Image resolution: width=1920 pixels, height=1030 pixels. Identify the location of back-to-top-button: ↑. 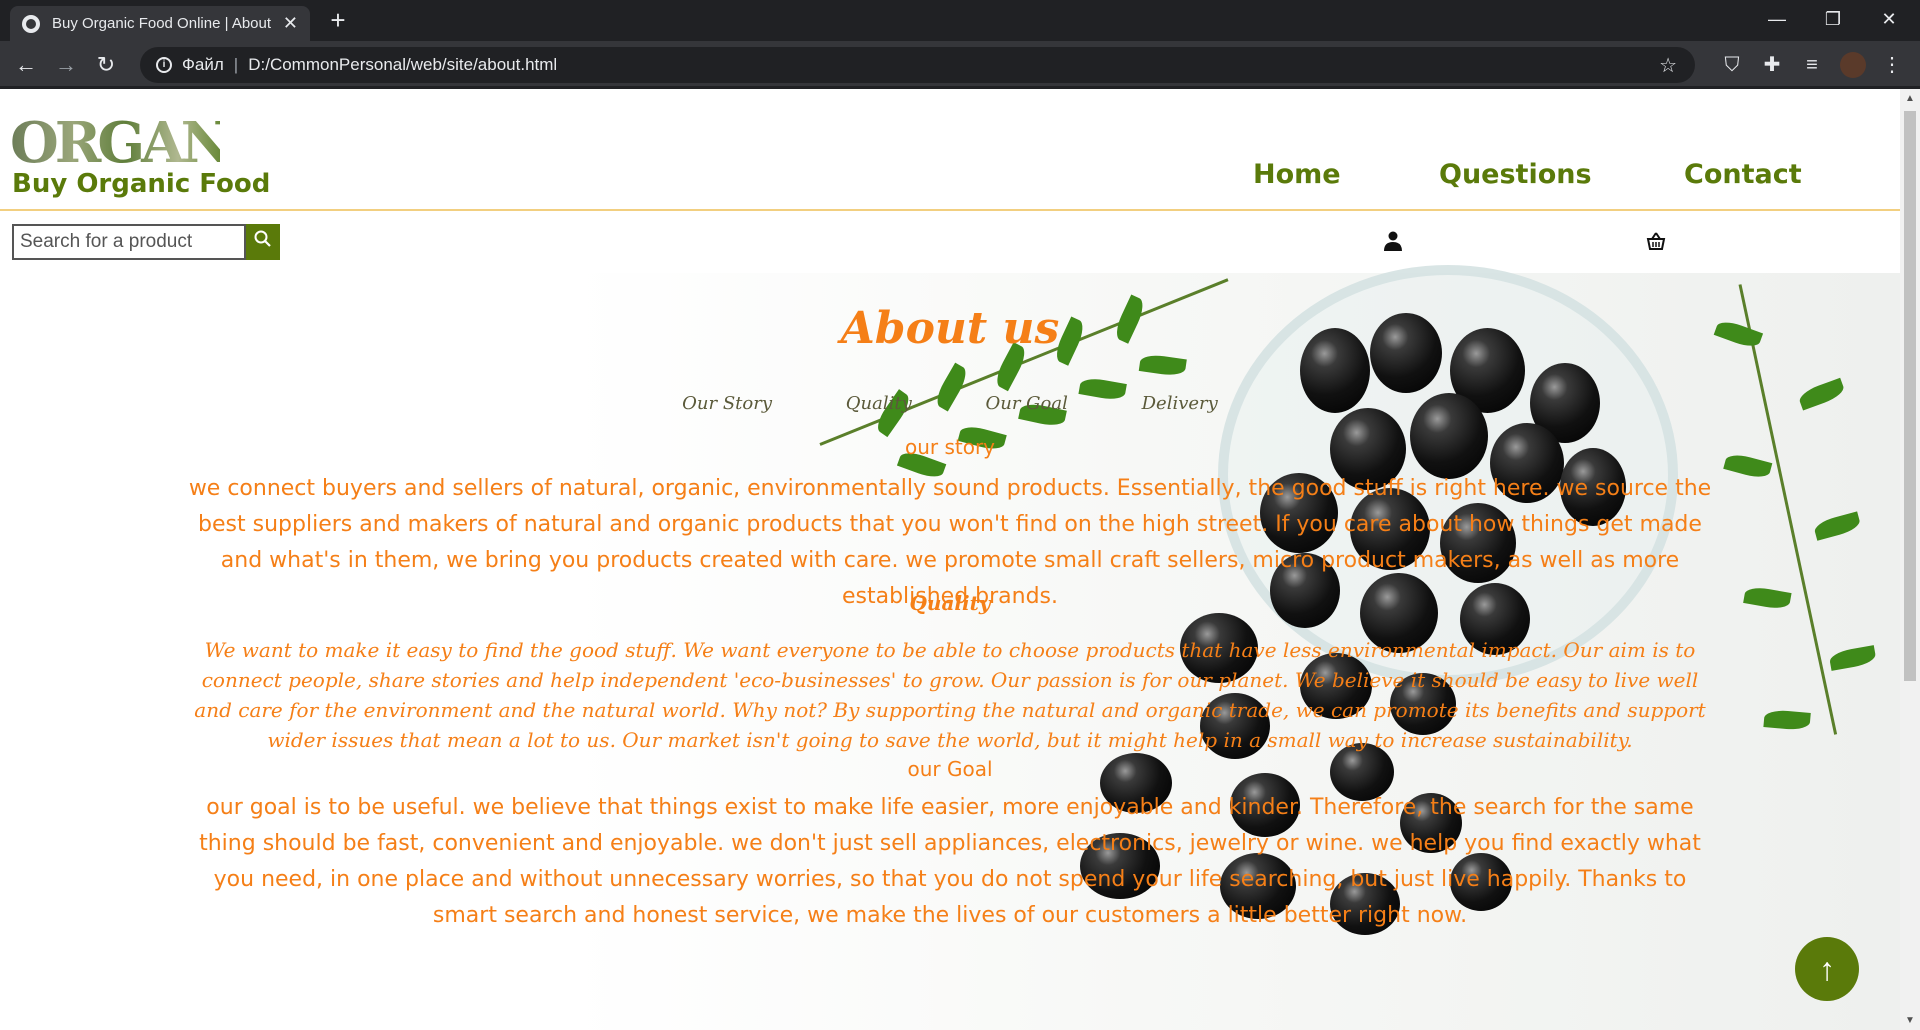
(1827, 969).